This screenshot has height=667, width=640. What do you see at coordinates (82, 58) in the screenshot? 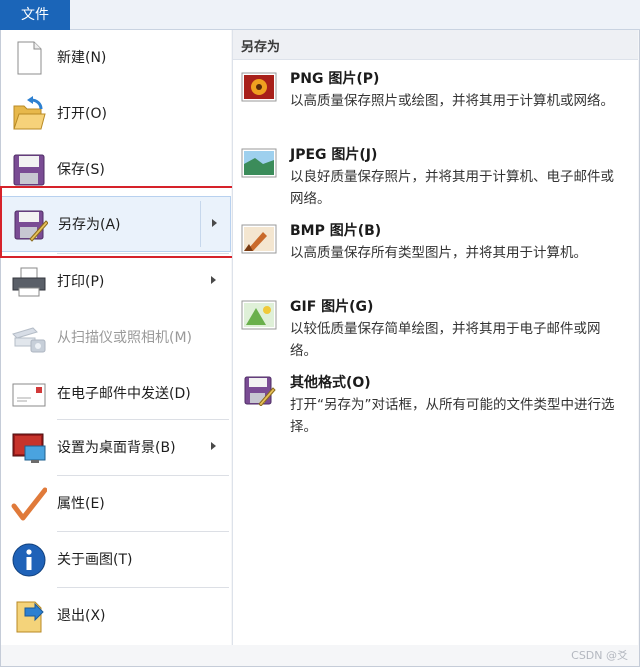
I see `menu-item-label: 新建(N)` at bounding box center [82, 58].